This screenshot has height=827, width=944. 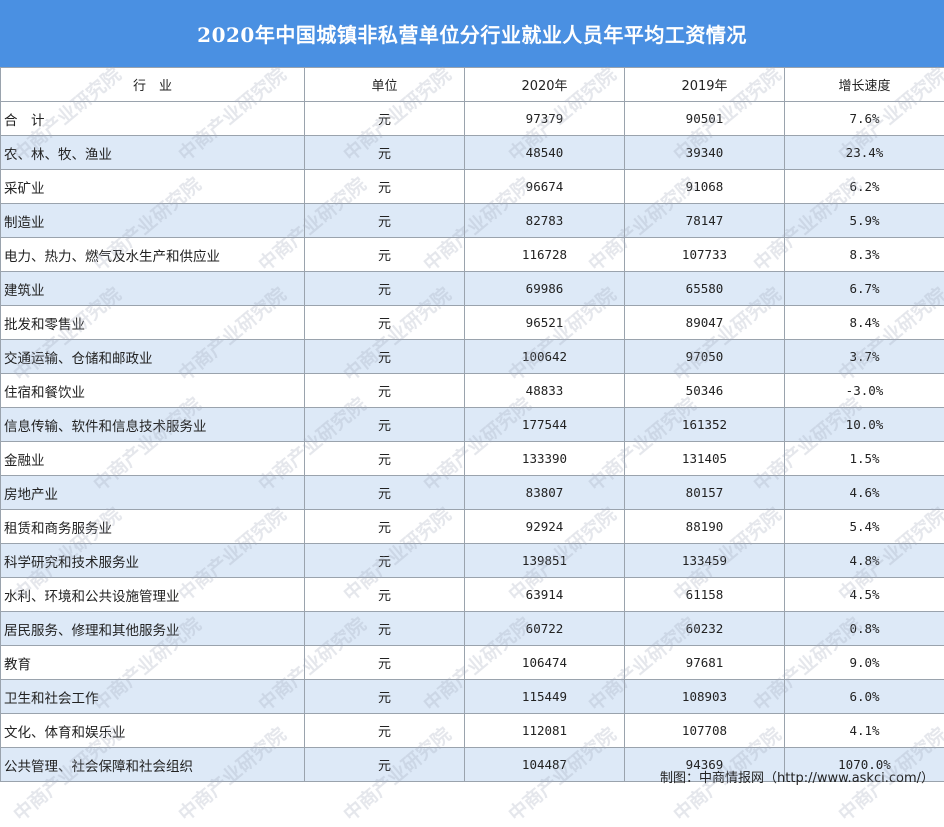 What do you see at coordinates (545, 493) in the screenshot?
I see `cell-2020: 83807` at bounding box center [545, 493].